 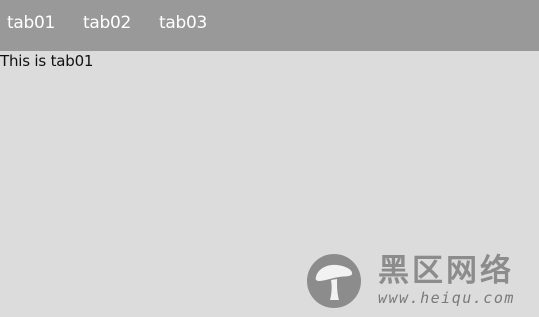 I want to click on watermark: 黑区网络 www.heiqu.com, so click(x=419, y=282).